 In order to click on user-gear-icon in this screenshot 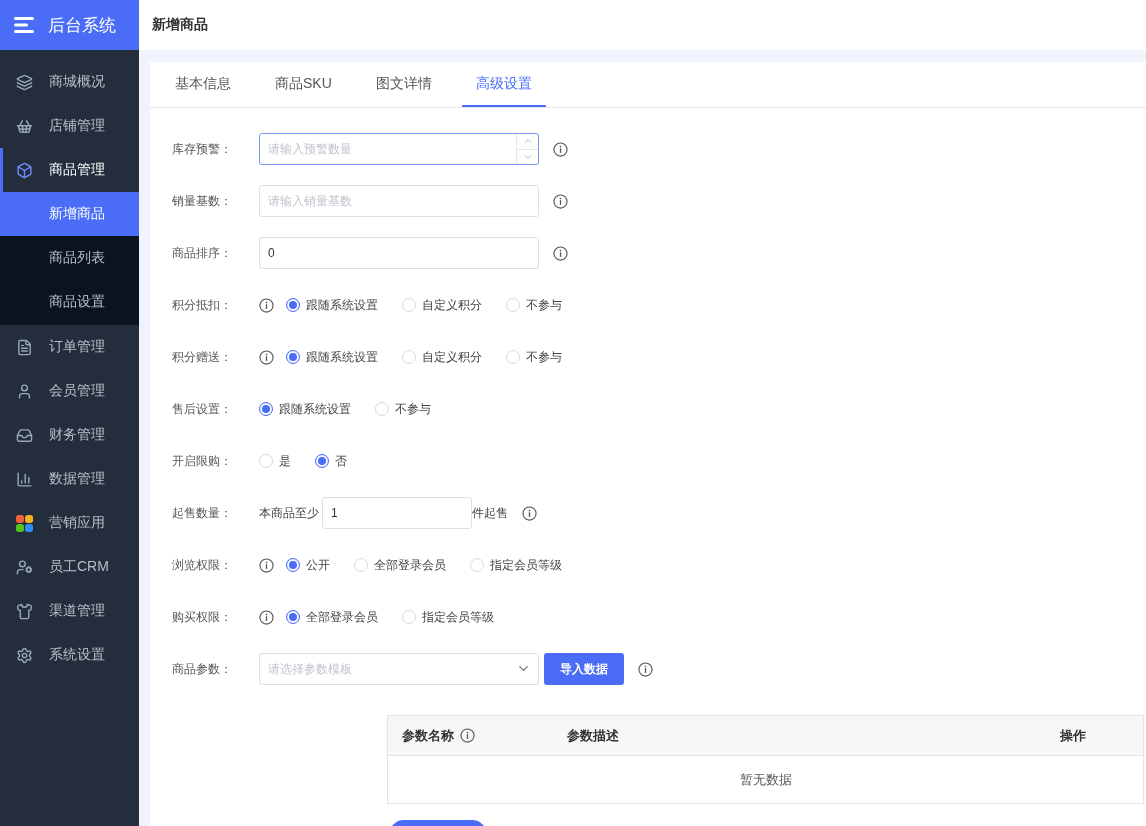, I will do `click(24, 567)`.